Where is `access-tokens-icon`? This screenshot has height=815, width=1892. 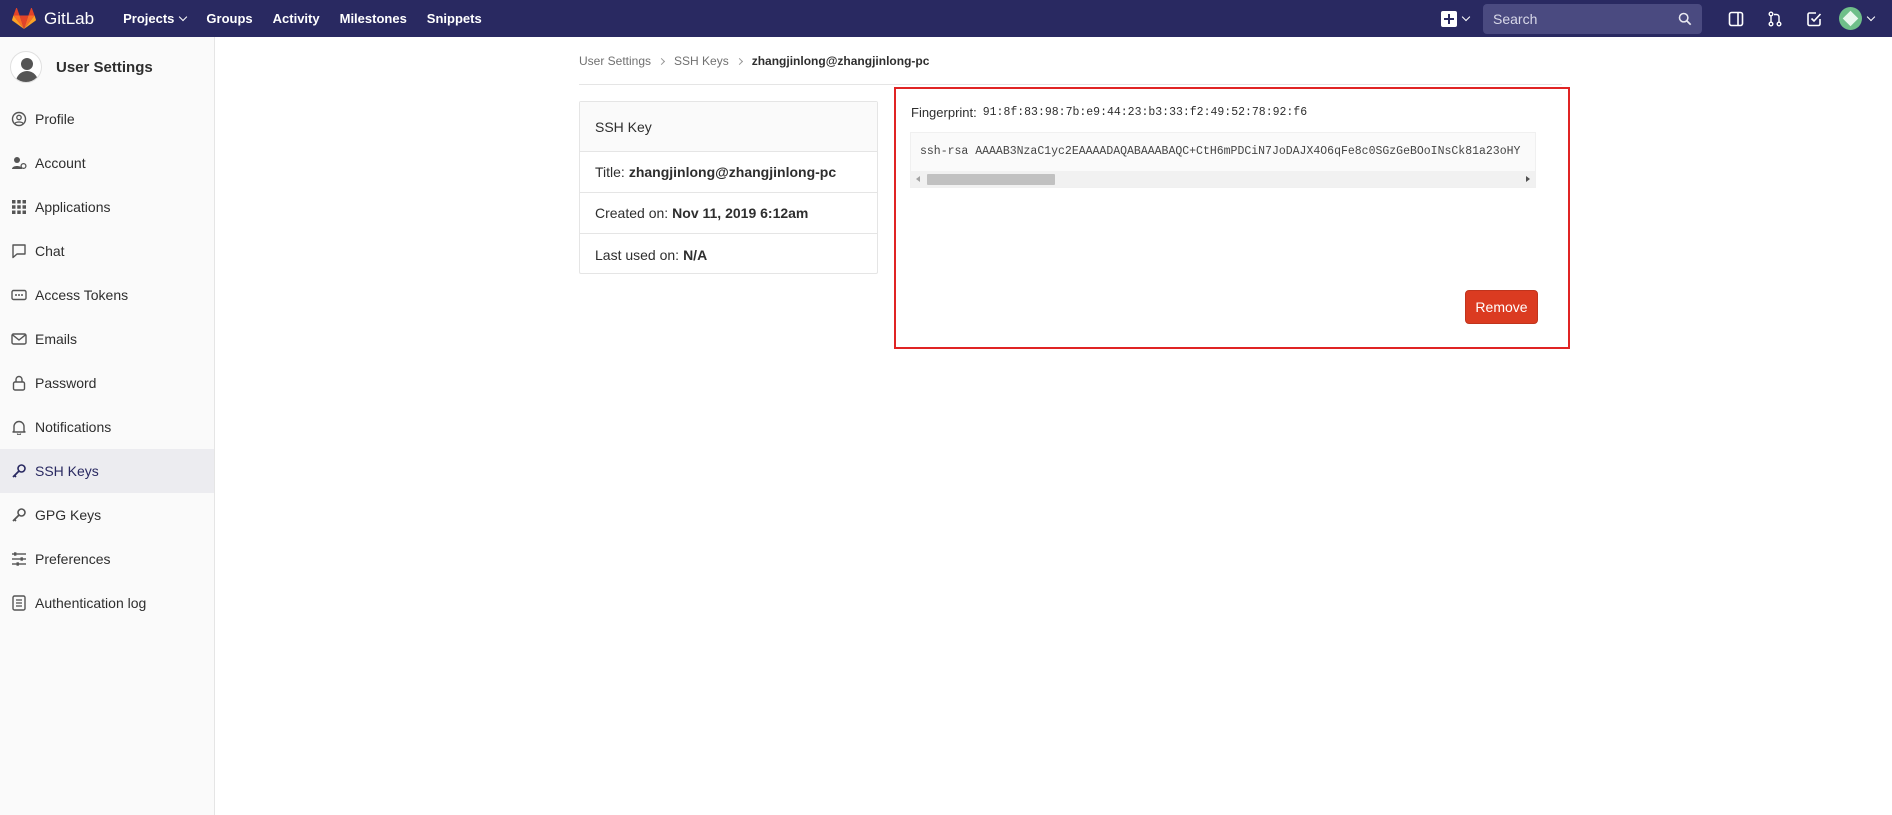
access-tokens-icon is located at coordinates (19, 295).